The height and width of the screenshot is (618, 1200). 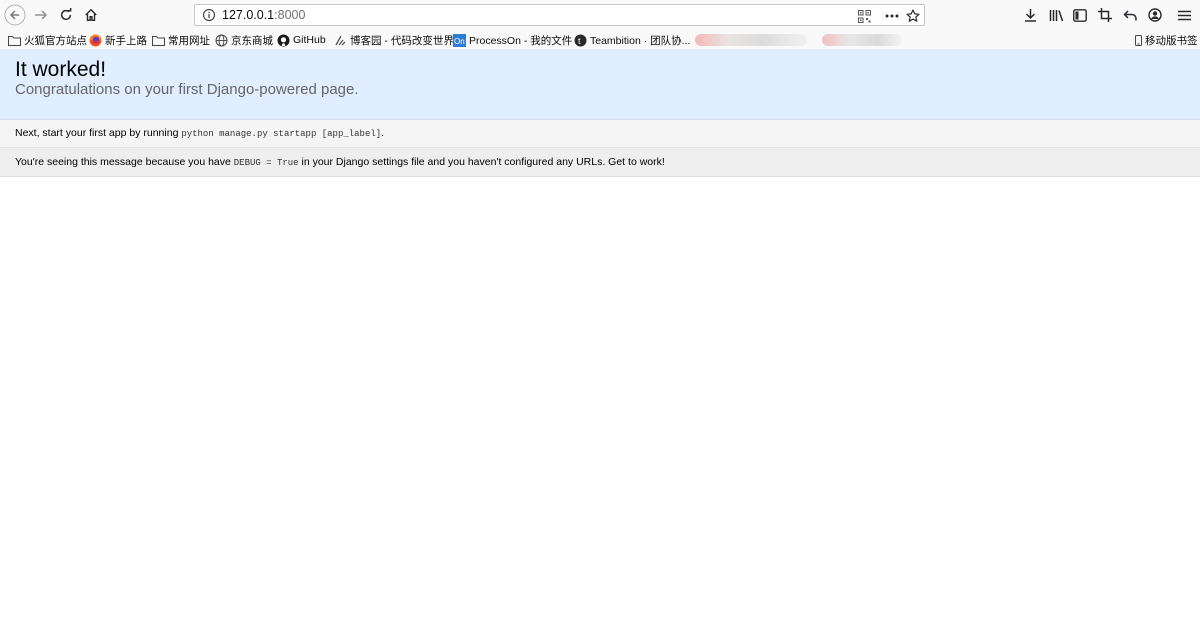 I want to click on sidebar-icon, so click(x=1080, y=15).